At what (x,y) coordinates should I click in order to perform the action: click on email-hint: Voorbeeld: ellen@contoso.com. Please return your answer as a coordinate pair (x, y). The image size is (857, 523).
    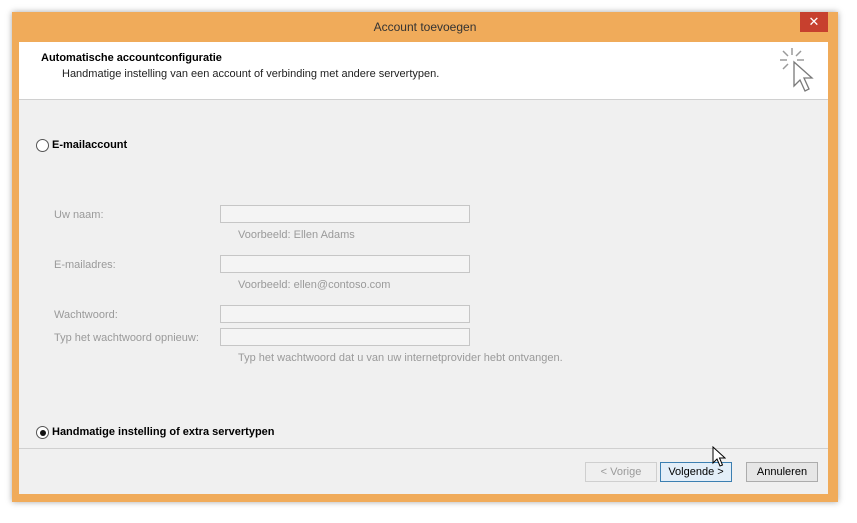
    Looking at the image, I should click on (314, 285).